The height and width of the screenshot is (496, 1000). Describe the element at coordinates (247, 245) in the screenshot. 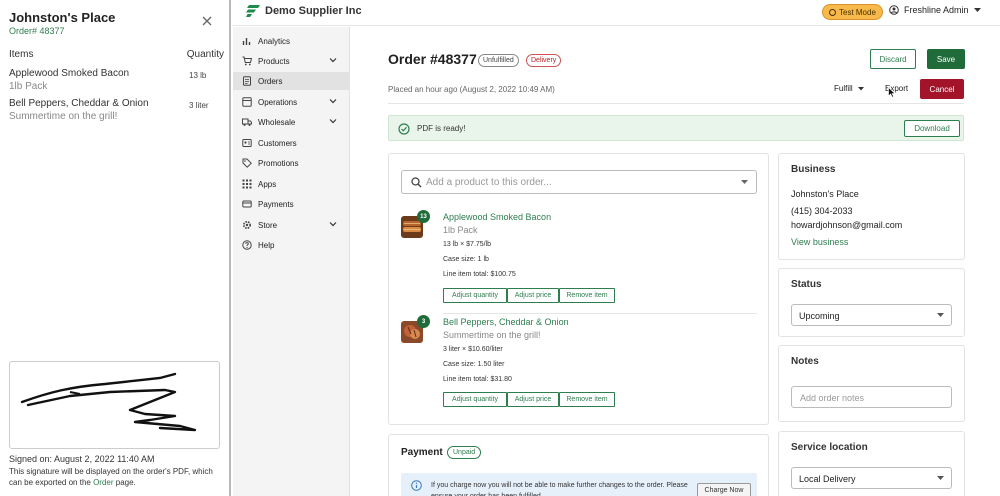

I see `help-icon` at that location.